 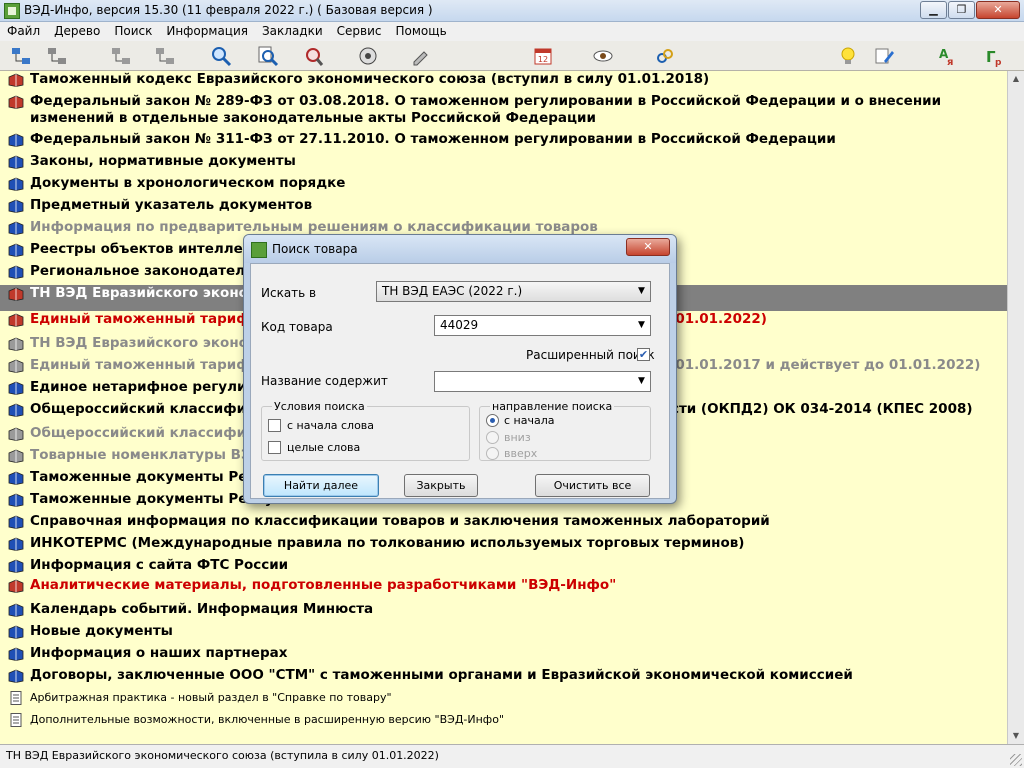 What do you see at coordinates (459, 325) in the screenshot?
I see `code-value: 44029` at bounding box center [459, 325].